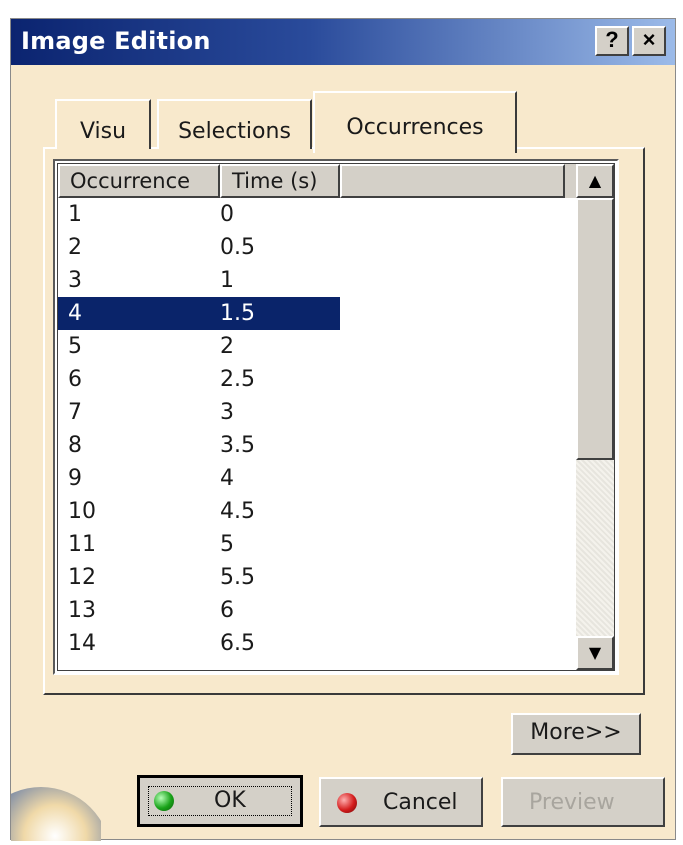 This screenshot has height=845, width=683. I want to click on green-ball-icon, so click(164, 801).